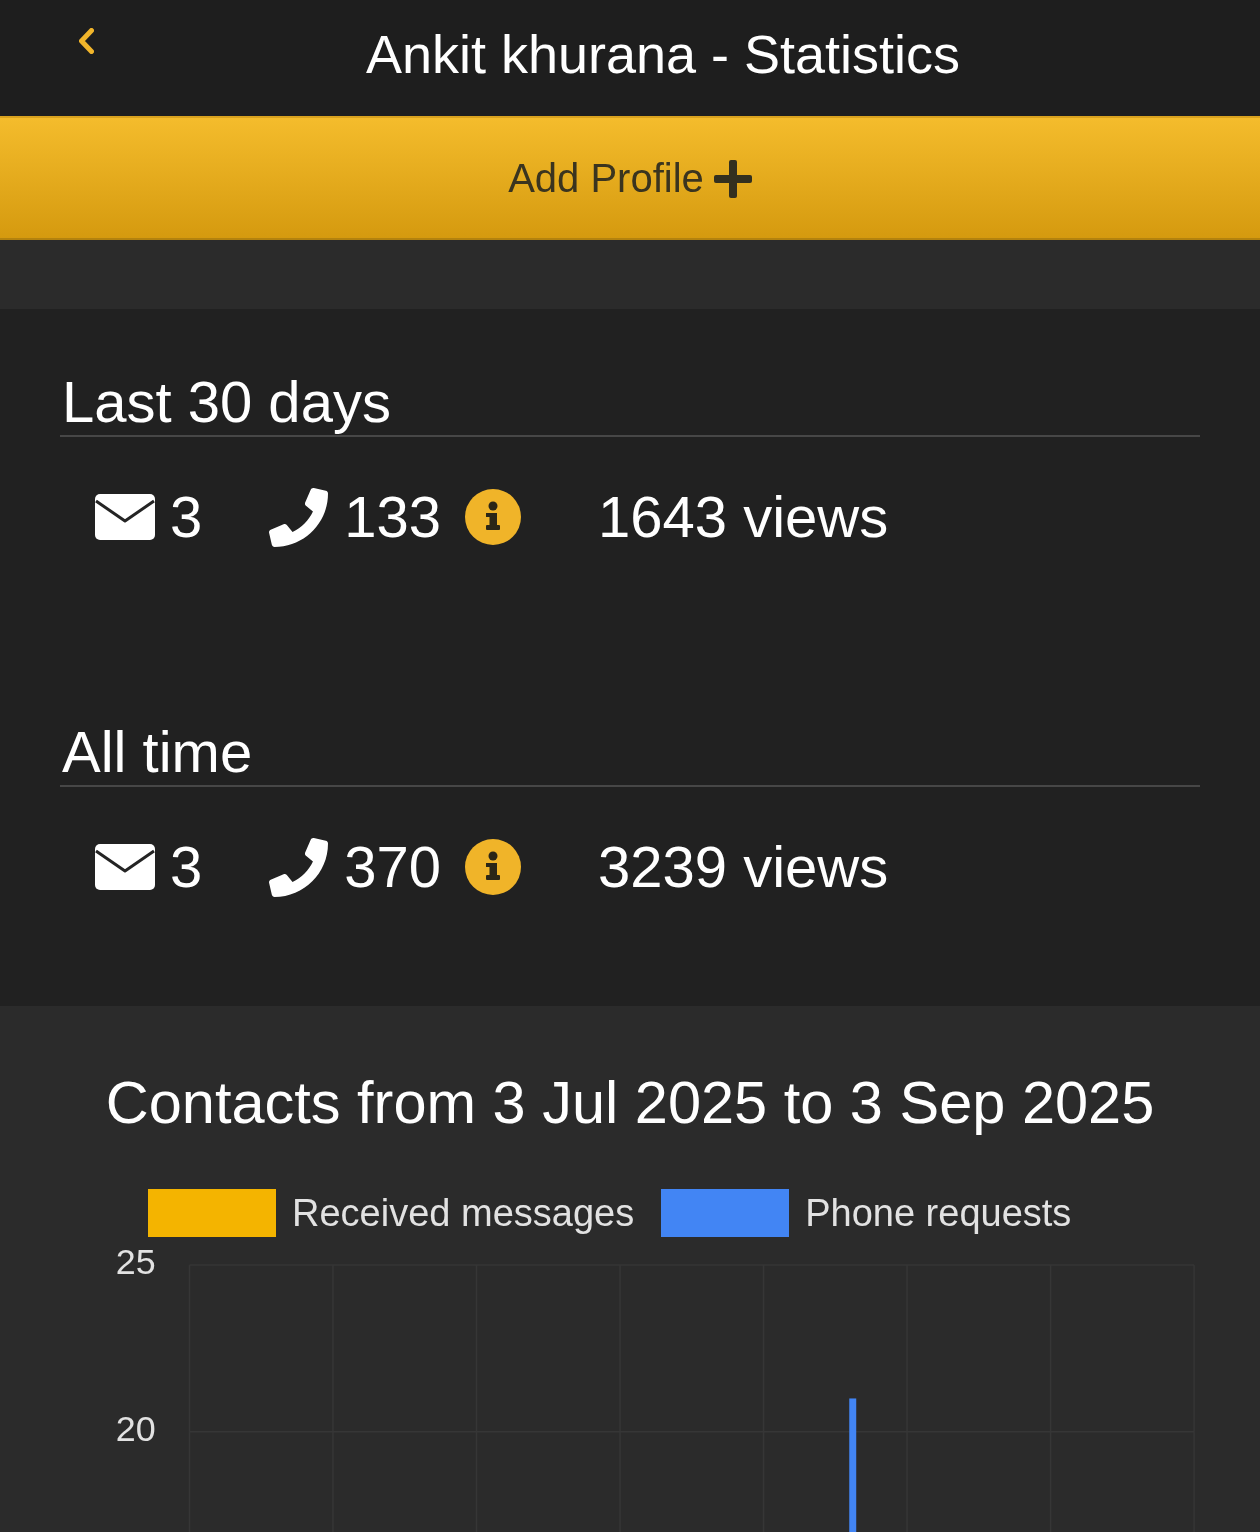 Image resolution: width=1260 pixels, height=1532 pixels. I want to click on chart-title: Contacts from 3 Jul 2025 to 3 Sep 2025, so click(630, 1103).